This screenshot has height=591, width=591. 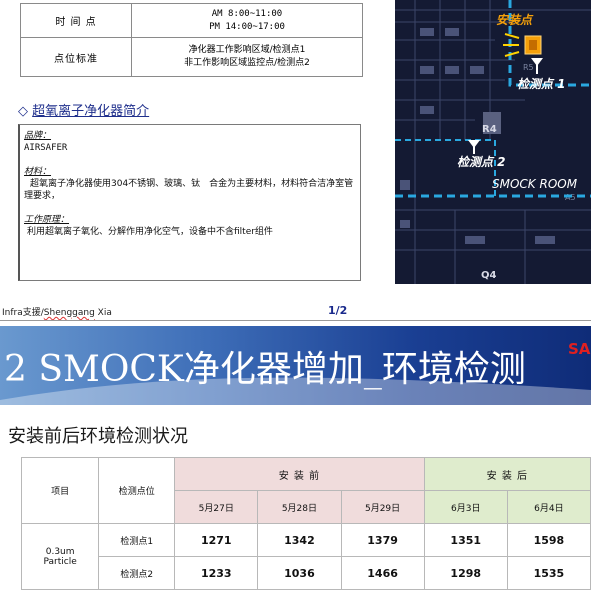 What do you see at coordinates (23, 313) in the screenshot?
I see `author-prefix: Infra支援/` at bounding box center [23, 313].